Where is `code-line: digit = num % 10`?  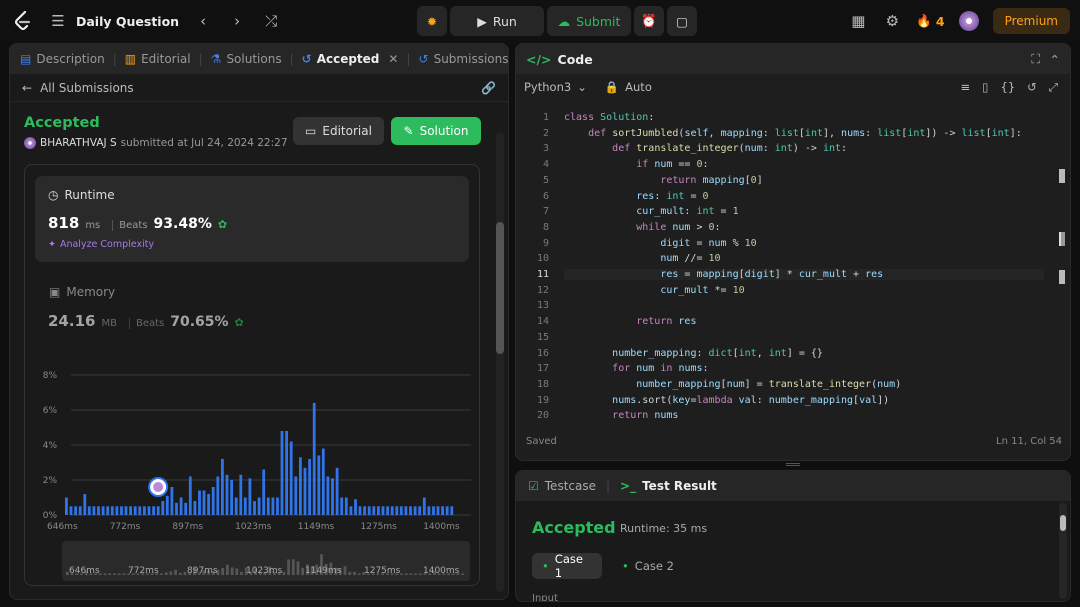 code-line: digit = num % 10 is located at coordinates (660, 243).